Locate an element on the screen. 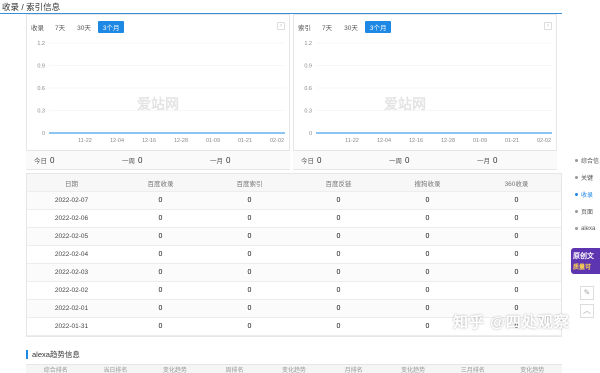  shoulu-summary: 今日 0 一周 0 一月 0 is located at coordinates (158, 160).